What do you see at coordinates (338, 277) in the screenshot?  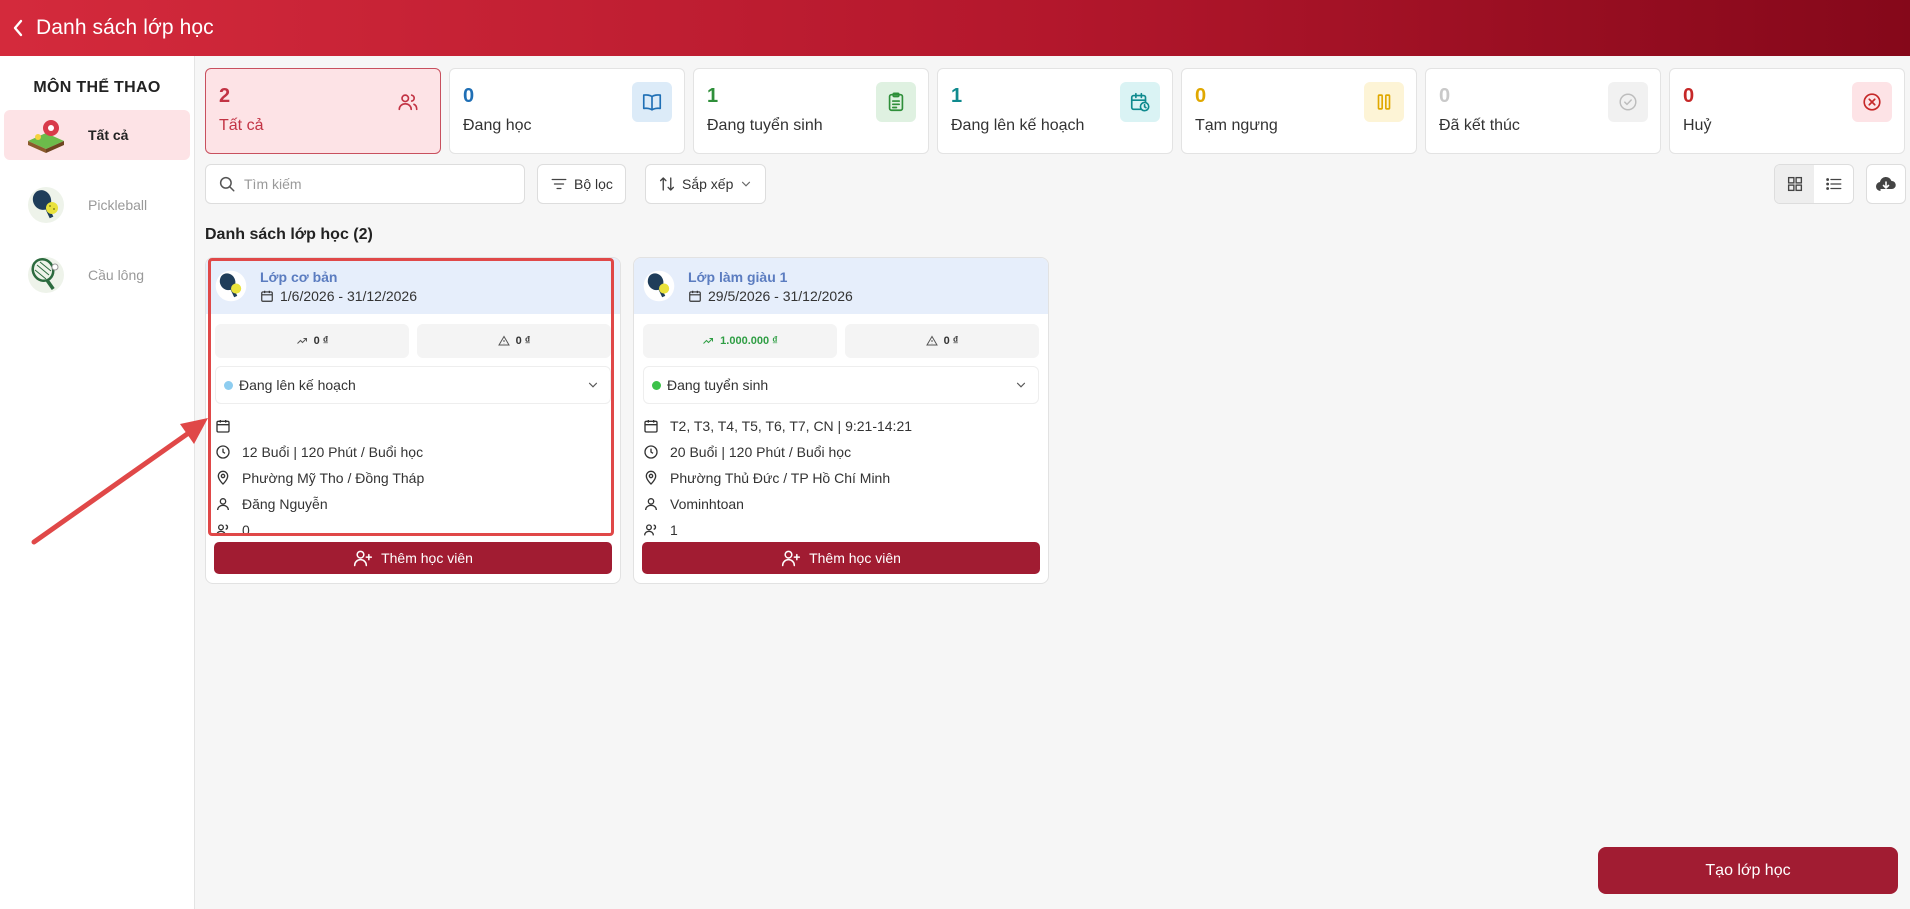 I see `class-name: Lớp cơ bản` at bounding box center [338, 277].